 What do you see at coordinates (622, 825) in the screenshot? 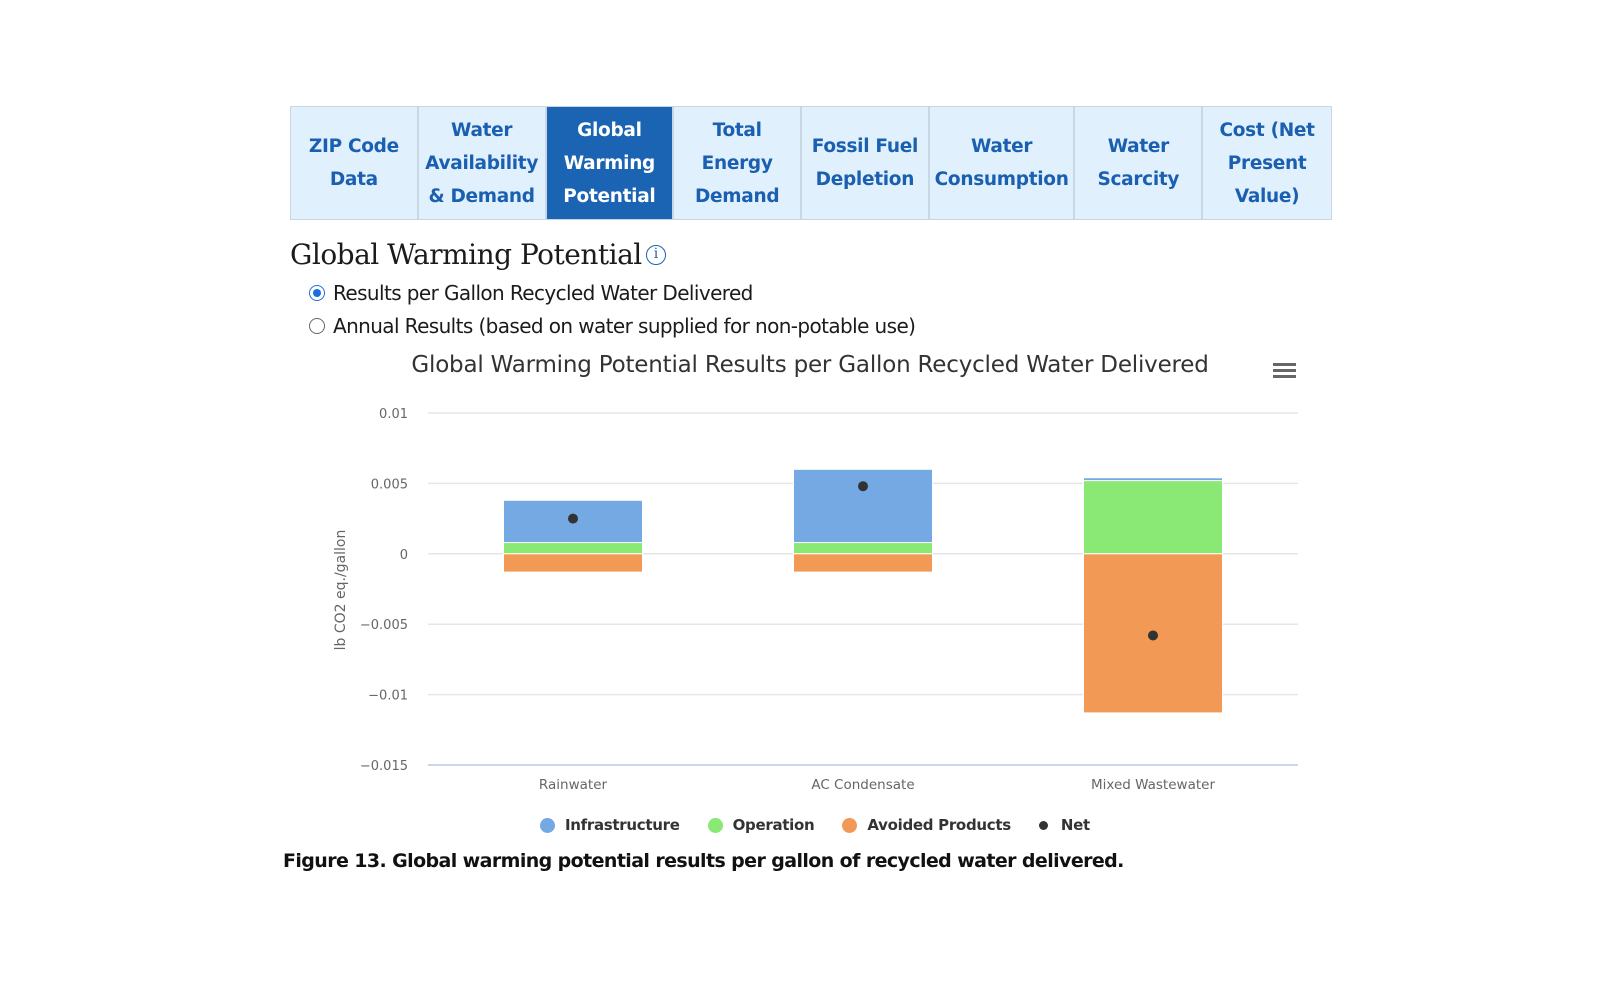
I see `legend-label: Infrastructure` at bounding box center [622, 825].